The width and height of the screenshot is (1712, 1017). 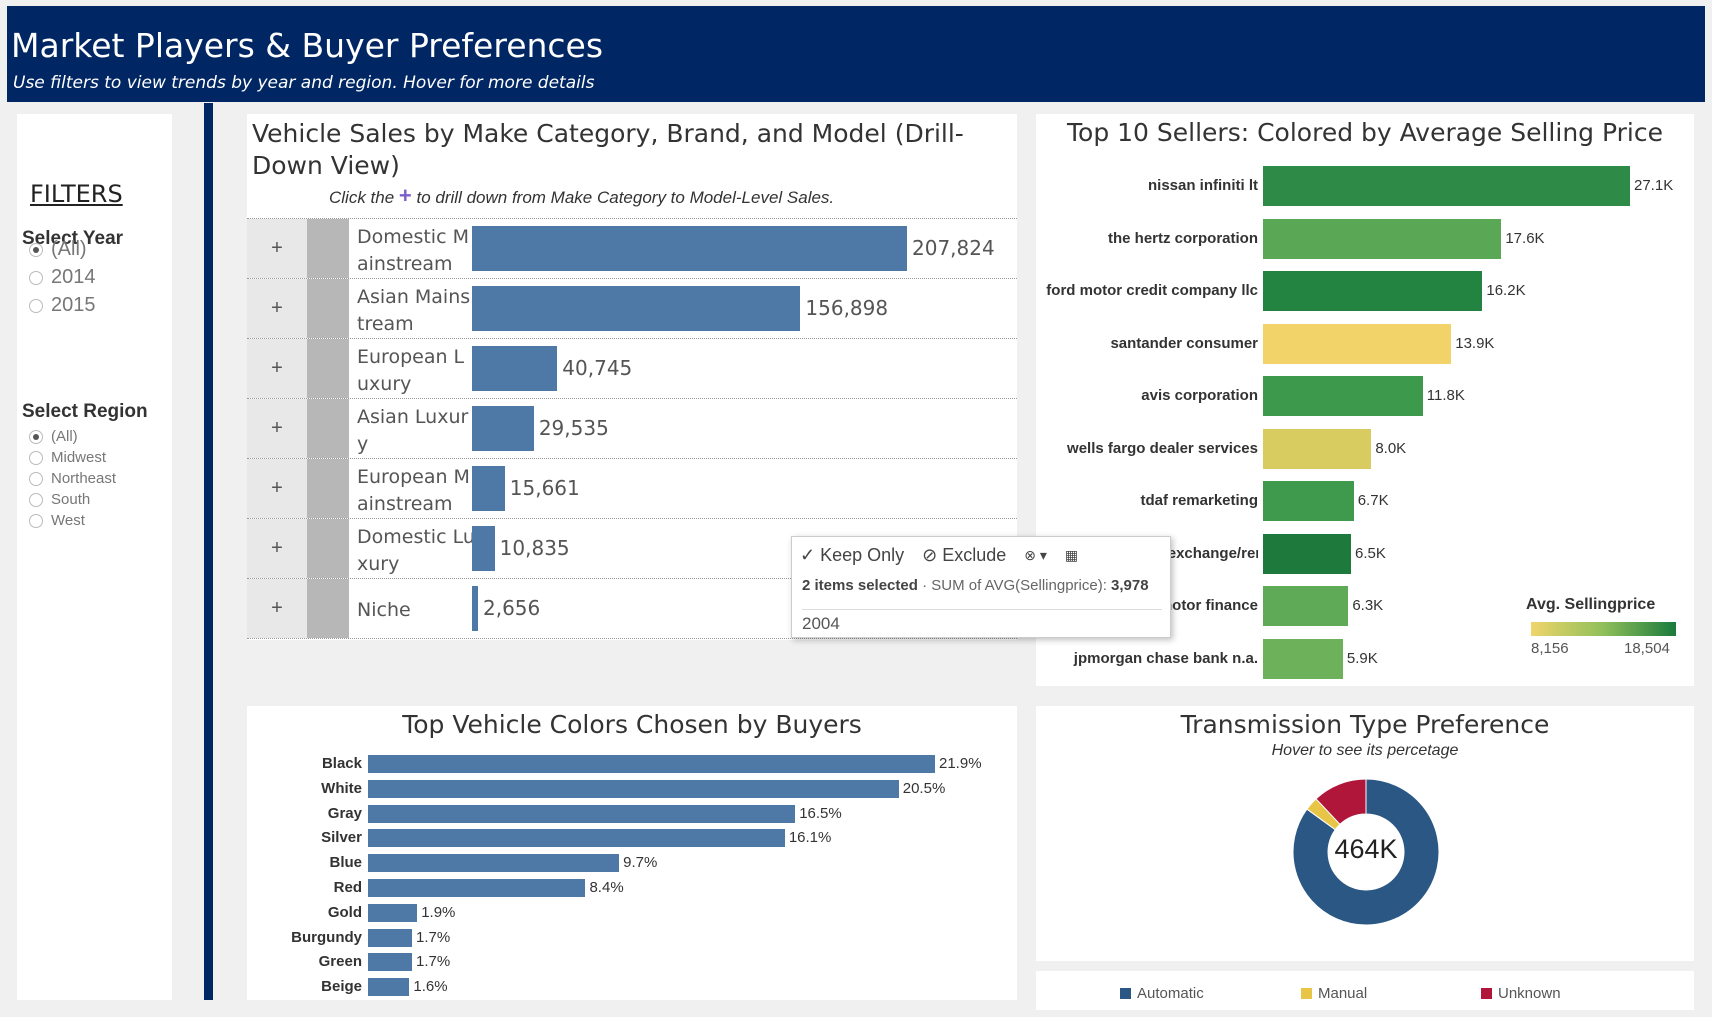 I want to click on region-option: Midwest, so click(x=67, y=457).